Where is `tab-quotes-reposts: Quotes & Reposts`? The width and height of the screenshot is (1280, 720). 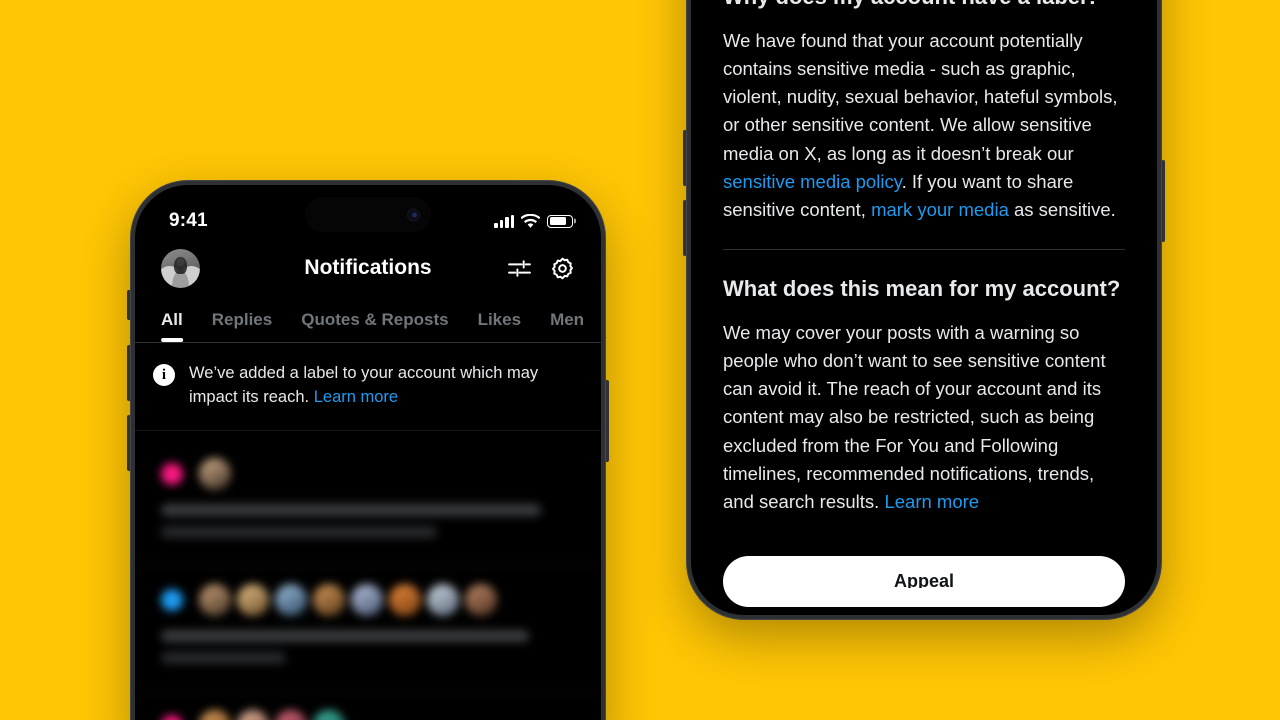
tab-quotes-reposts: Quotes & Reposts is located at coordinates (374, 326).